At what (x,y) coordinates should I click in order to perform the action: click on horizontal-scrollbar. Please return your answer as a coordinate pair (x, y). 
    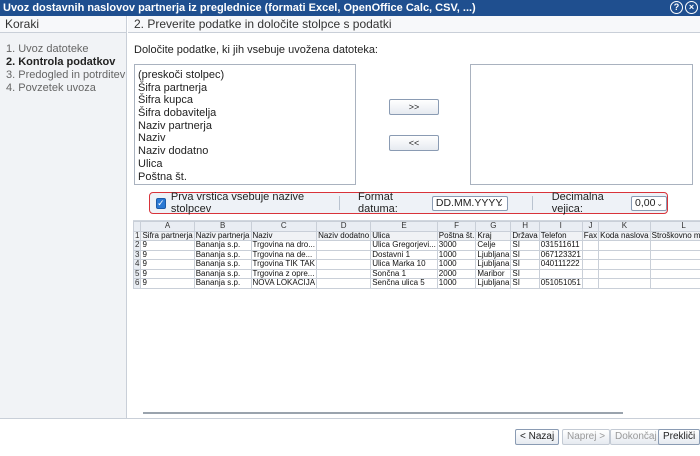
    Looking at the image, I should click on (383, 413).